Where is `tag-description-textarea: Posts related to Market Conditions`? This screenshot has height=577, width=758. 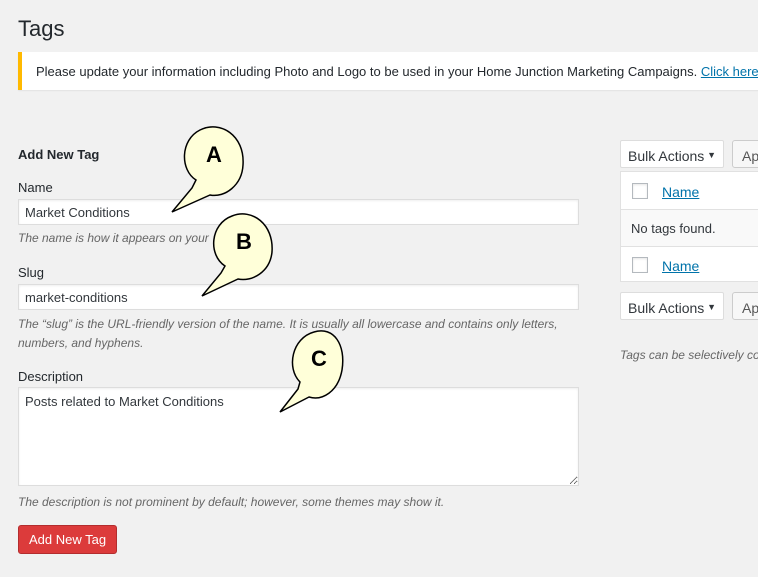 tag-description-textarea: Posts related to Market Conditions is located at coordinates (298, 436).